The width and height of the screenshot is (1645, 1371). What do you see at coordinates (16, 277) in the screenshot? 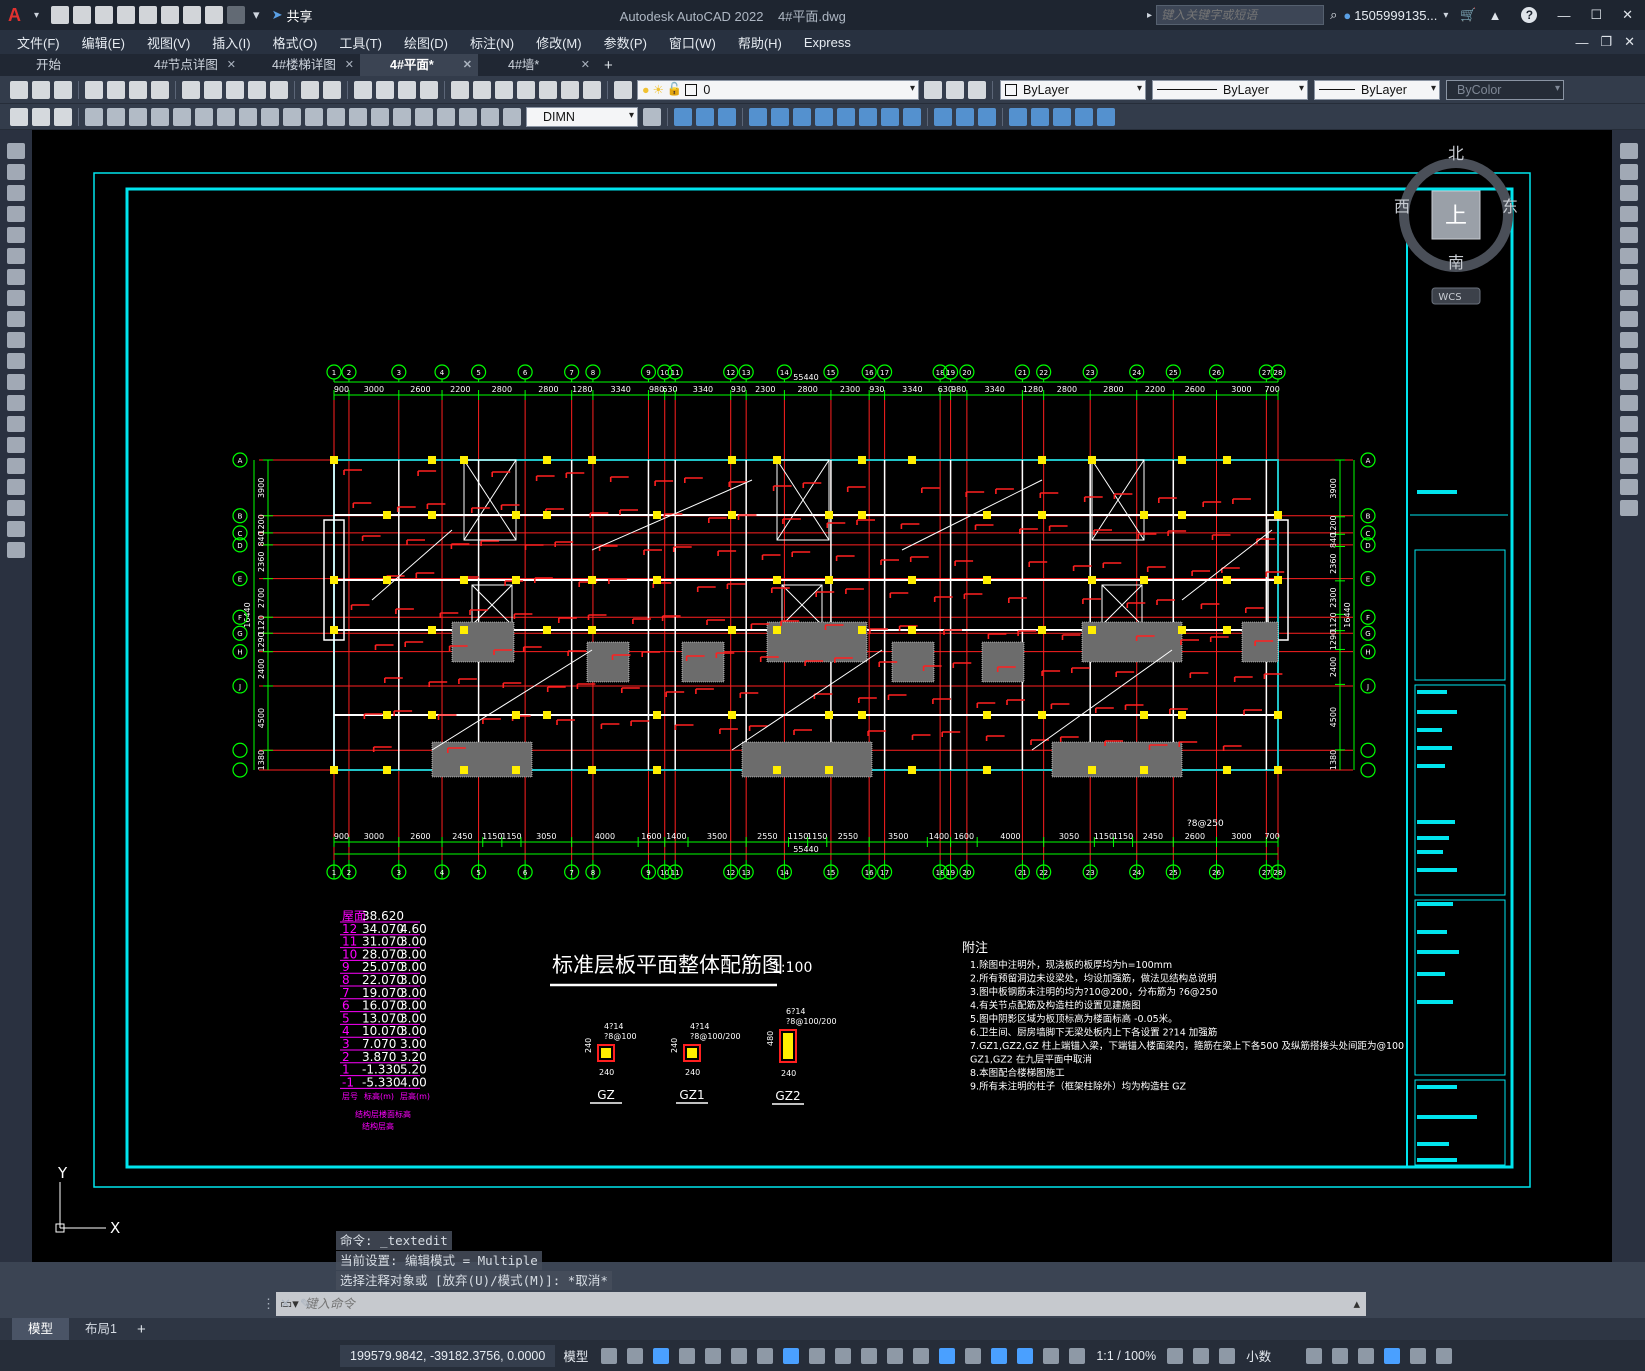
I see `circle-icon` at bounding box center [16, 277].